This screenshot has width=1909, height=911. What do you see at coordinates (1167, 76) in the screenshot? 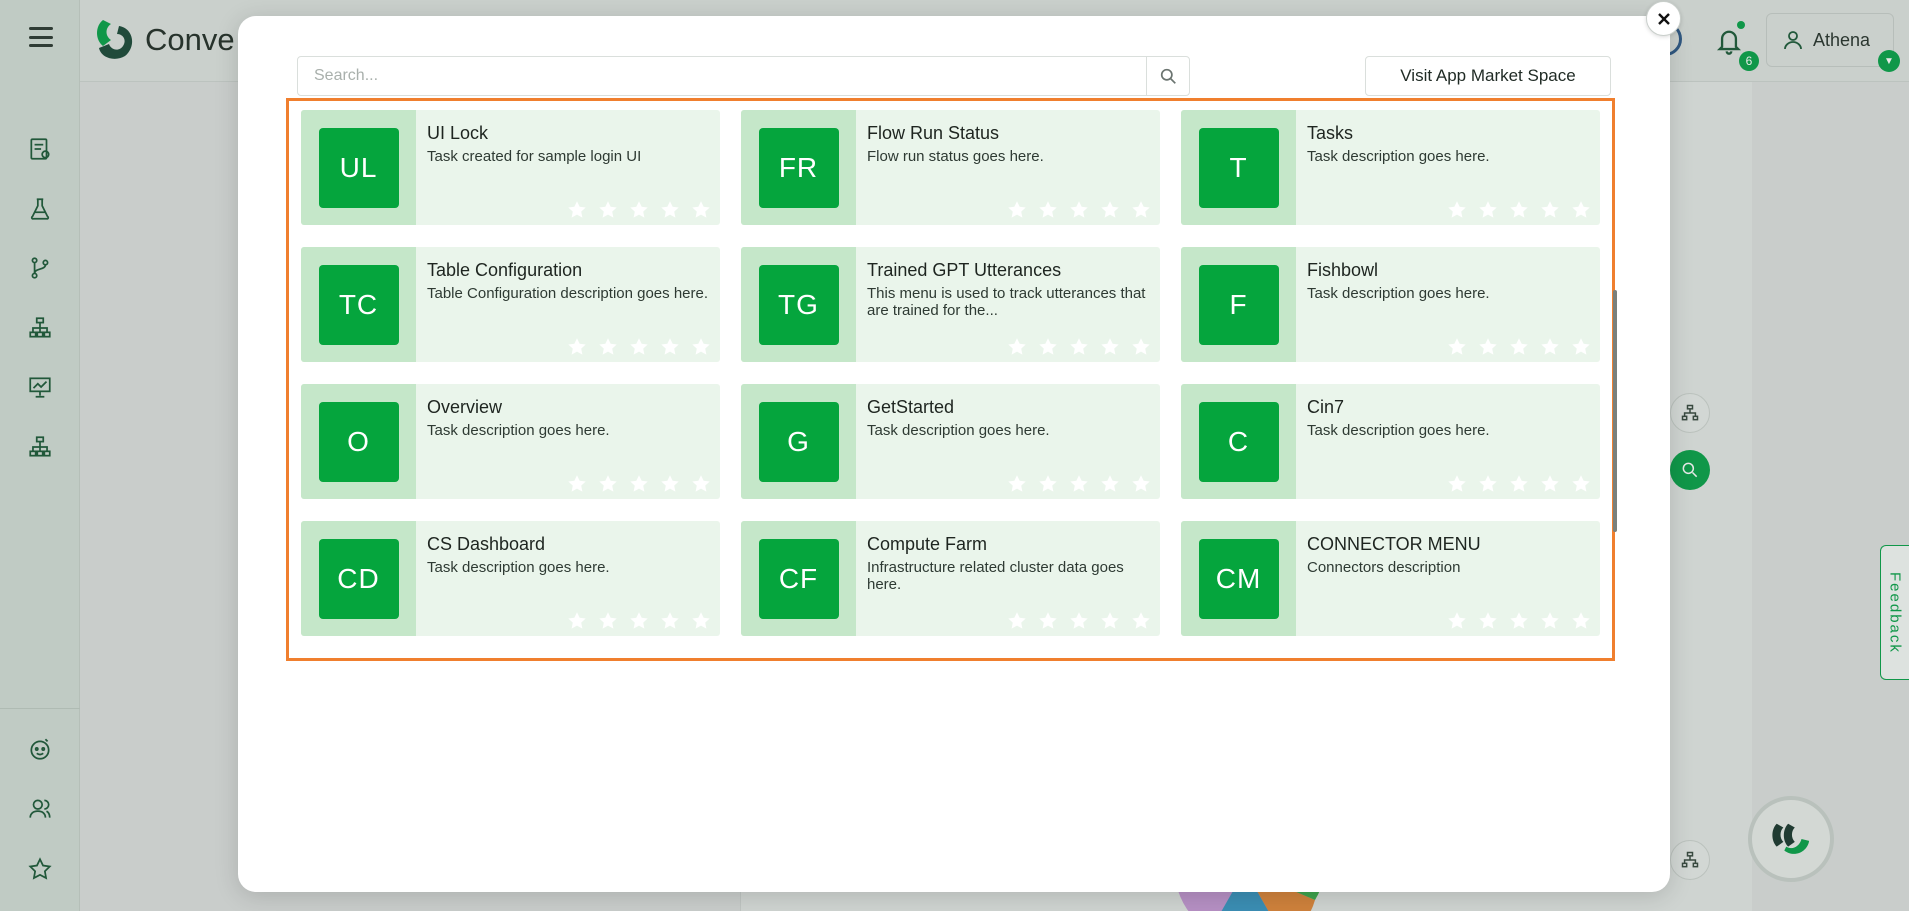
I see `search-button` at bounding box center [1167, 76].